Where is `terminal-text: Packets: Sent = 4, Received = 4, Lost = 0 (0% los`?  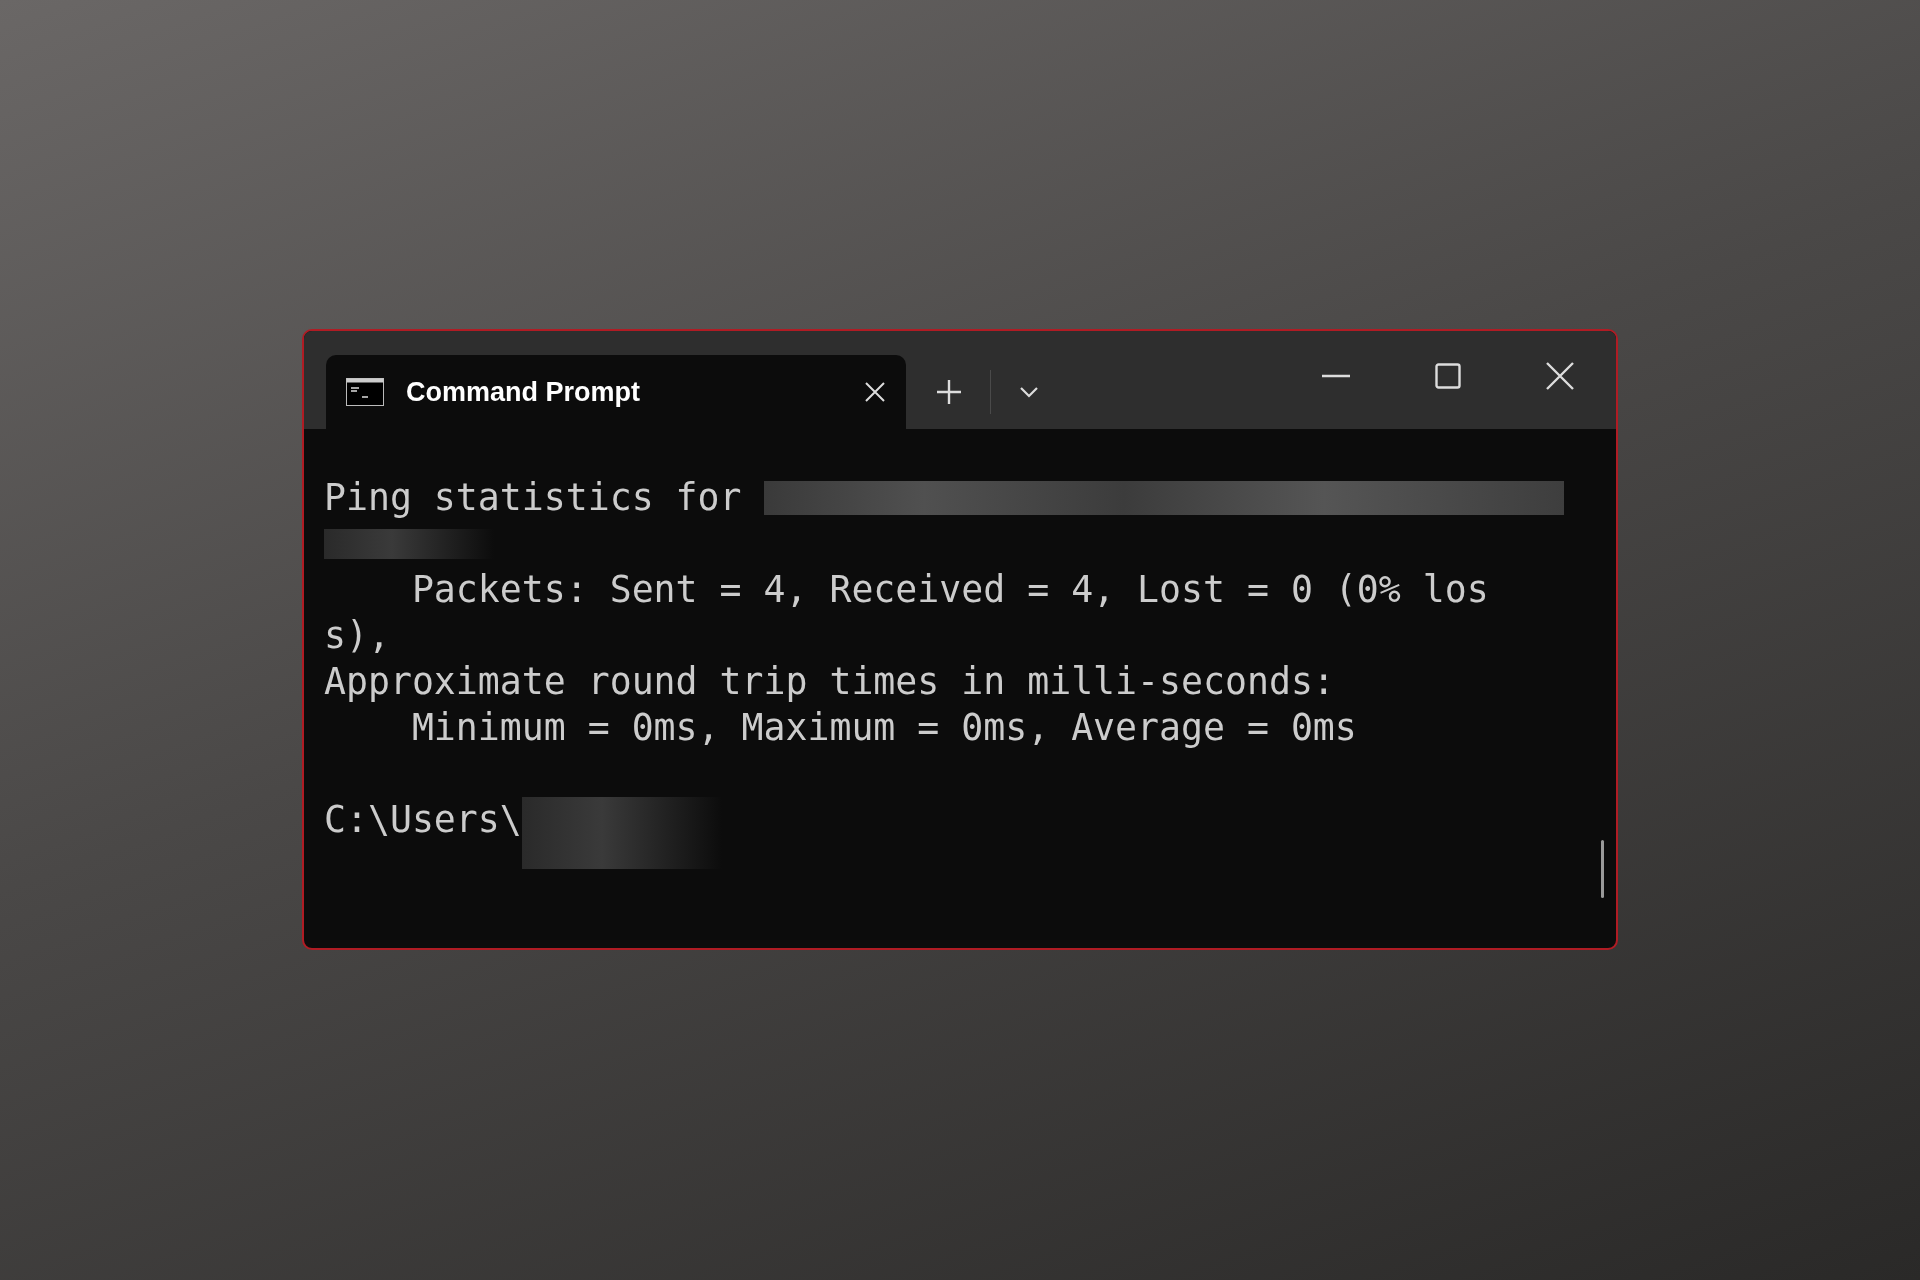 terminal-text: Packets: Sent = 4, Received = 4, Lost = 0 (0% los is located at coordinates (949, 590).